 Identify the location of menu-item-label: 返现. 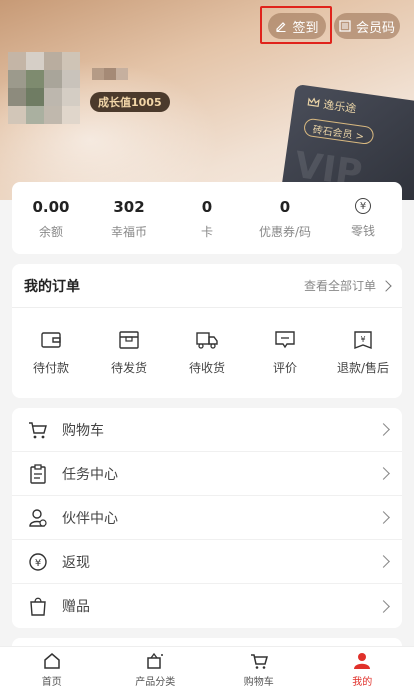
(76, 562).